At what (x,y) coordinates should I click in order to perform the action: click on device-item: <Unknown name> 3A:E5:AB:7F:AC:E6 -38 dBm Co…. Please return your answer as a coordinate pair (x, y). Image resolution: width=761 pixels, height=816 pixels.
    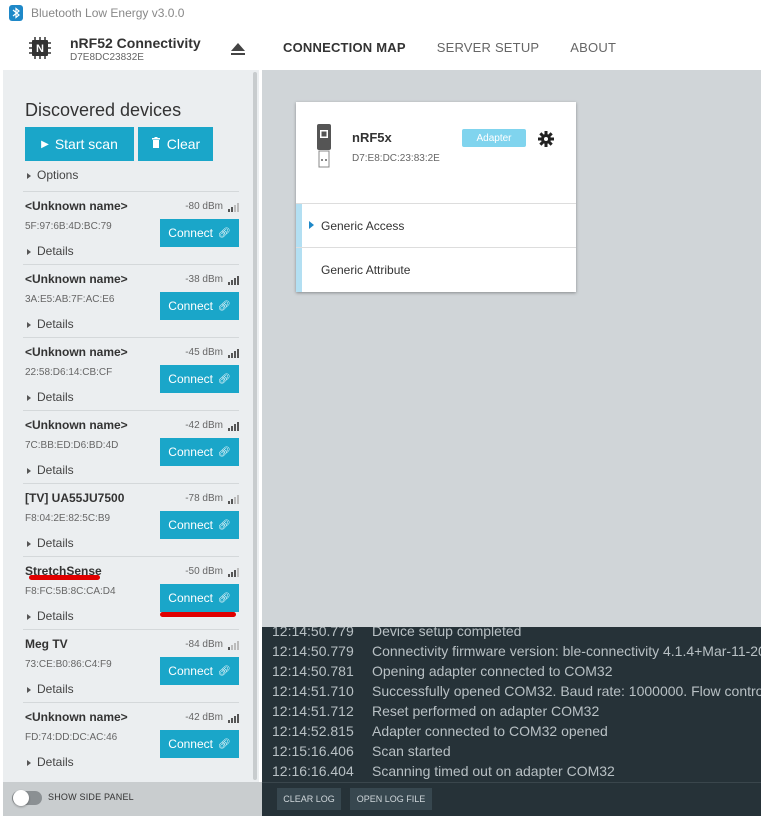
    Looking at the image, I should click on (131, 300).